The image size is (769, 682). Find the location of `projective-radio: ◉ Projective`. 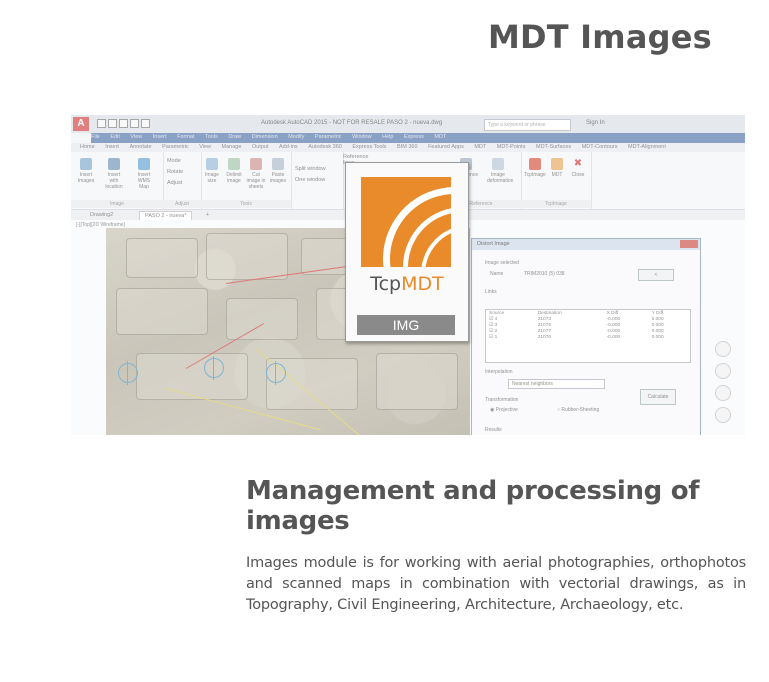

projective-radio: ◉ Projective is located at coordinates (504, 410).